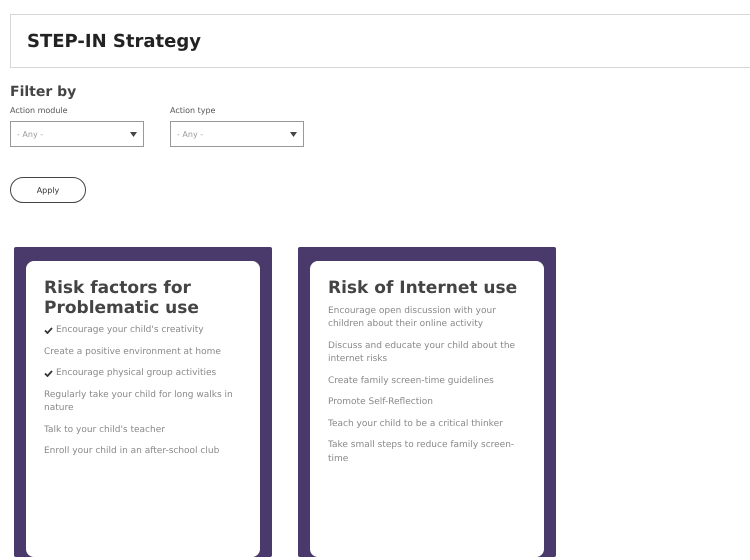 The image size is (750, 560). What do you see at coordinates (132, 451) in the screenshot?
I see `action-item: Enroll your child in an after-school club` at bounding box center [132, 451].